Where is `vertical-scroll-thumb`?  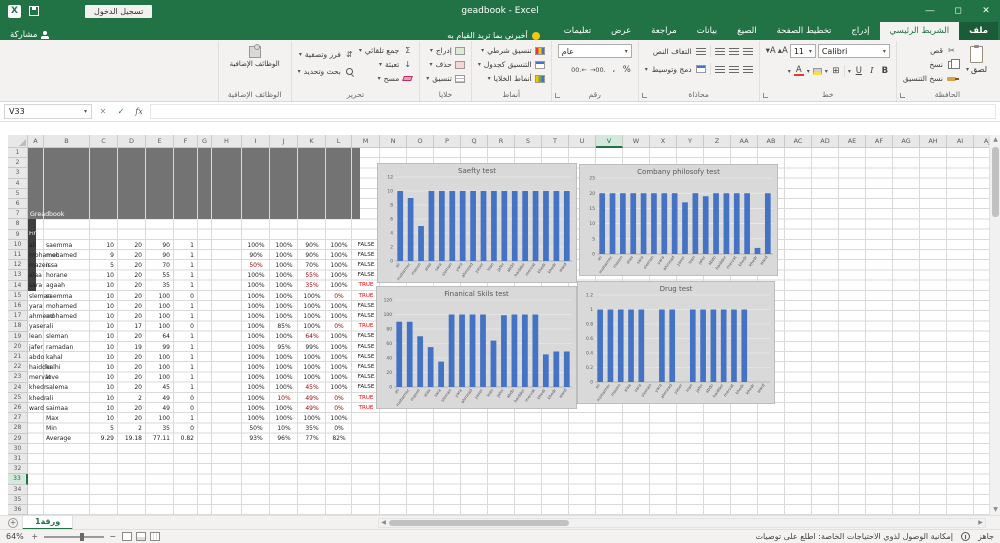 vertical-scroll-thumb is located at coordinates (995, 182).